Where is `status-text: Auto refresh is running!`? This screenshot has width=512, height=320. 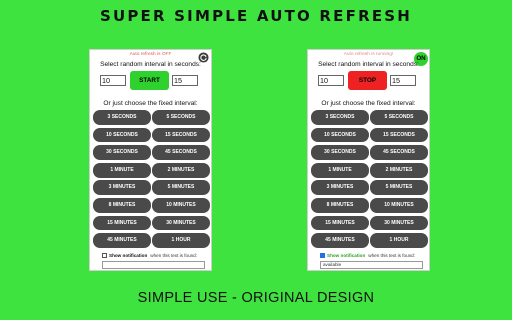 status-text: Auto refresh is running! is located at coordinates (368, 54).